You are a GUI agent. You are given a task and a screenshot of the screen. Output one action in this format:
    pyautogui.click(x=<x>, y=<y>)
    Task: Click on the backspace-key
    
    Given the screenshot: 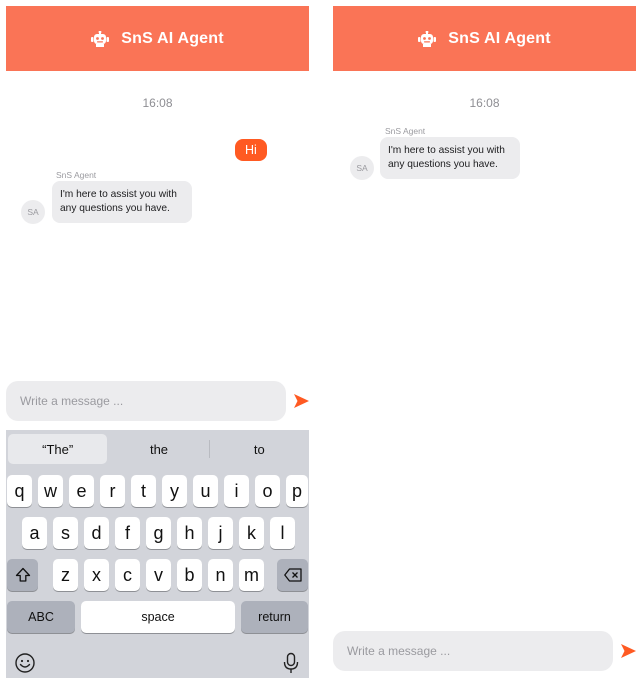 What is the action you would take?
    pyautogui.click(x=292, y=575)
    